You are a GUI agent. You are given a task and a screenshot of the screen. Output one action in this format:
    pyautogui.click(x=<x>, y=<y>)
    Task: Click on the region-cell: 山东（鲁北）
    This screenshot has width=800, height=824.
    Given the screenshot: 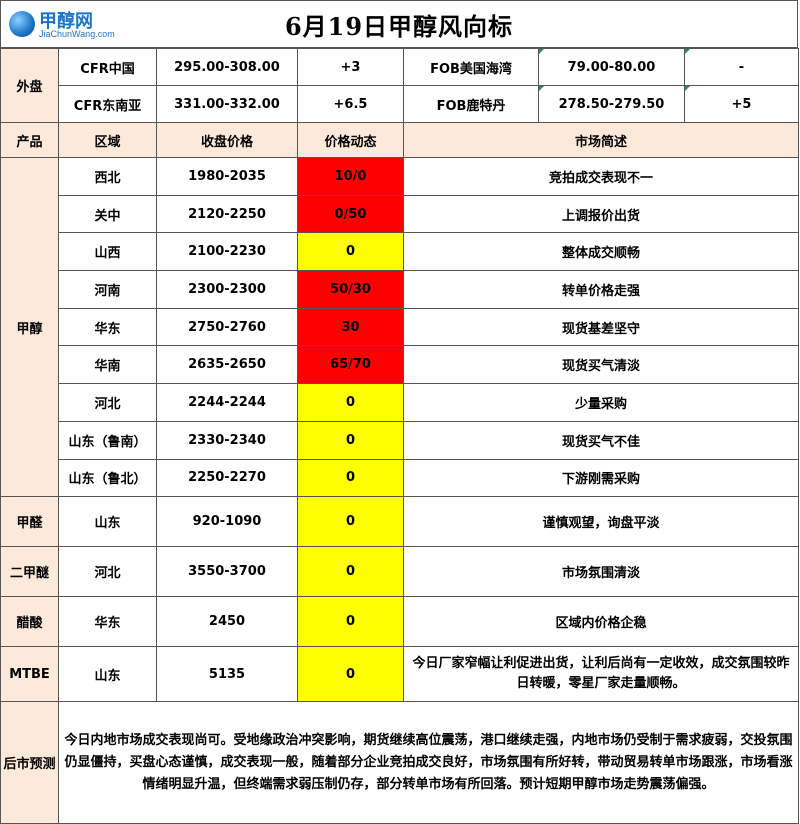 What is the action you would take?
    pyautogui.click(x=107, y=478)
    